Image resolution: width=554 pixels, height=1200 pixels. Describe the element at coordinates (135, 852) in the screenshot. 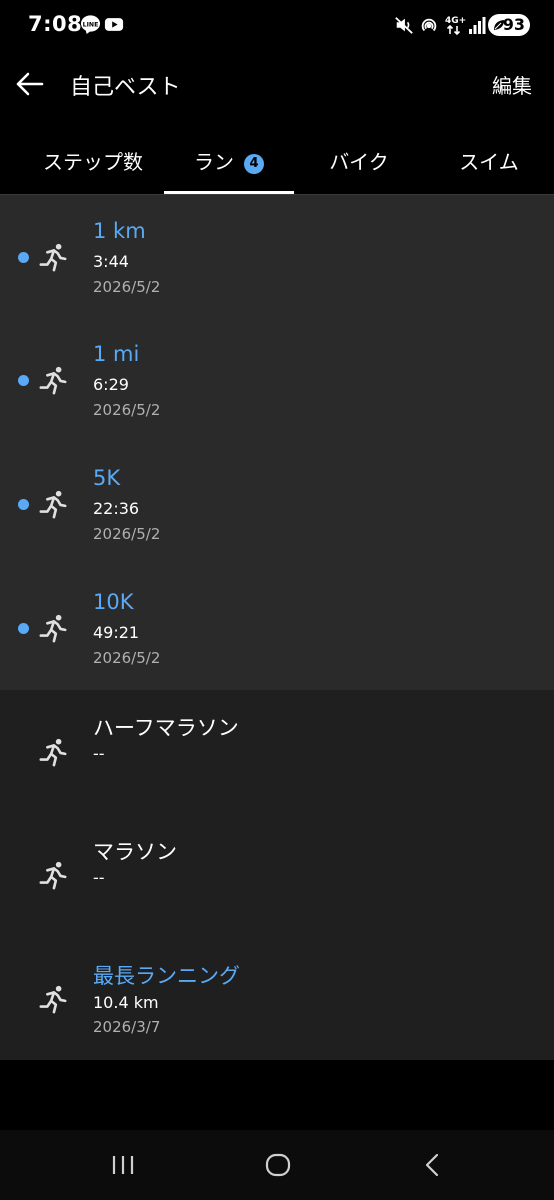

I see `record-title: マラソン` at that location.